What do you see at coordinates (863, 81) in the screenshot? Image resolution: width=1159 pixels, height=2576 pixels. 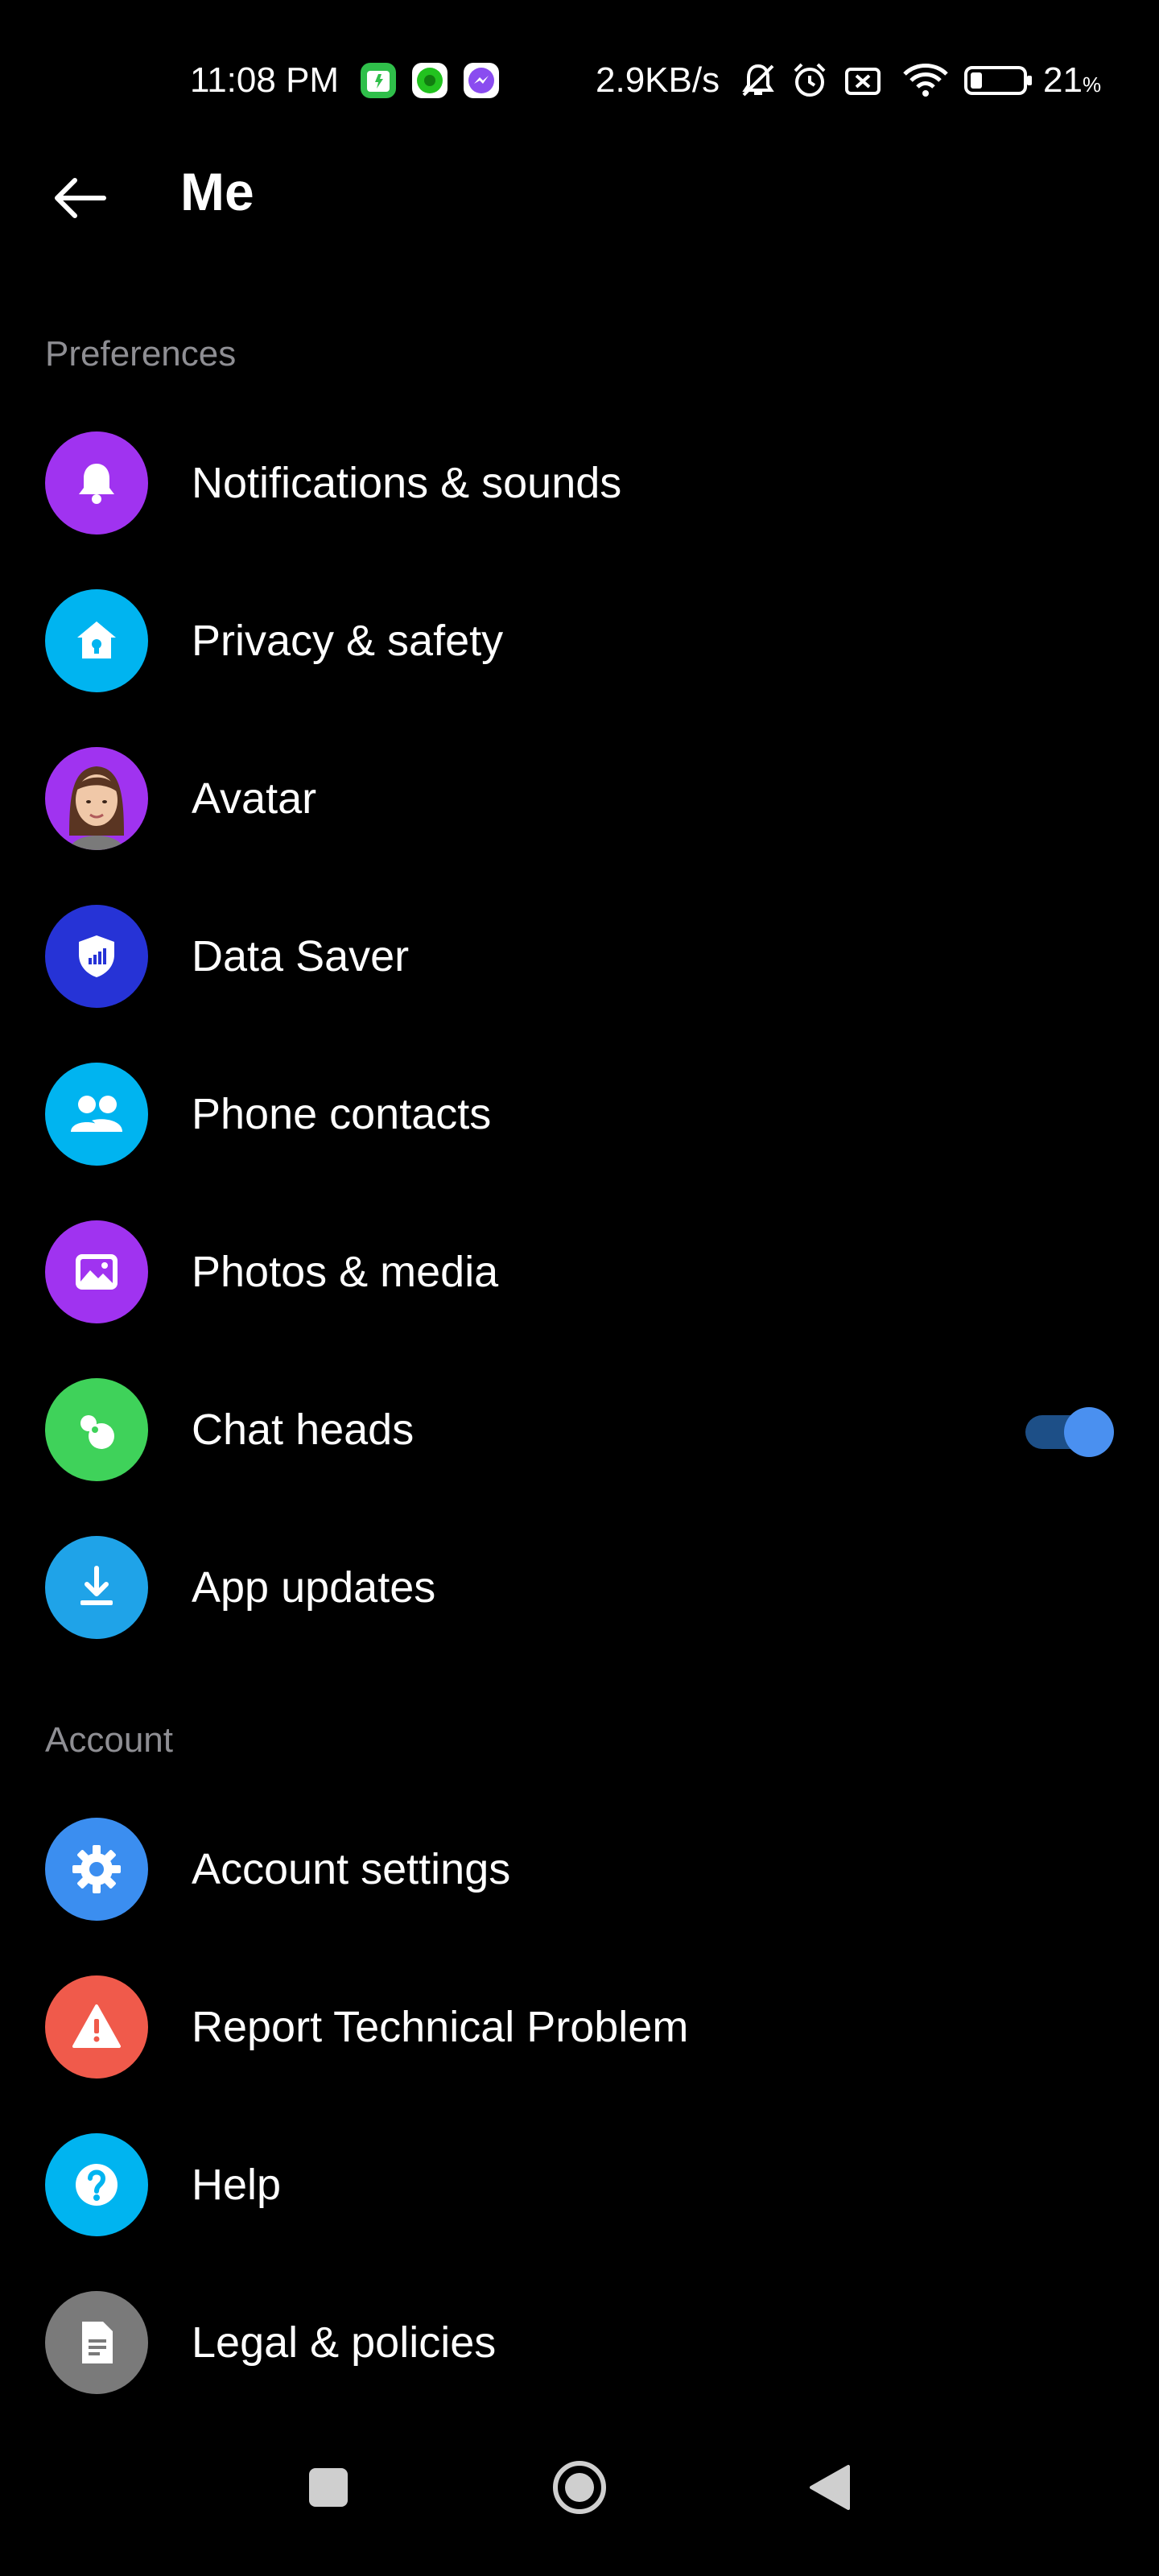 I see `sim-off-icon` at bounding box center [863, 81].